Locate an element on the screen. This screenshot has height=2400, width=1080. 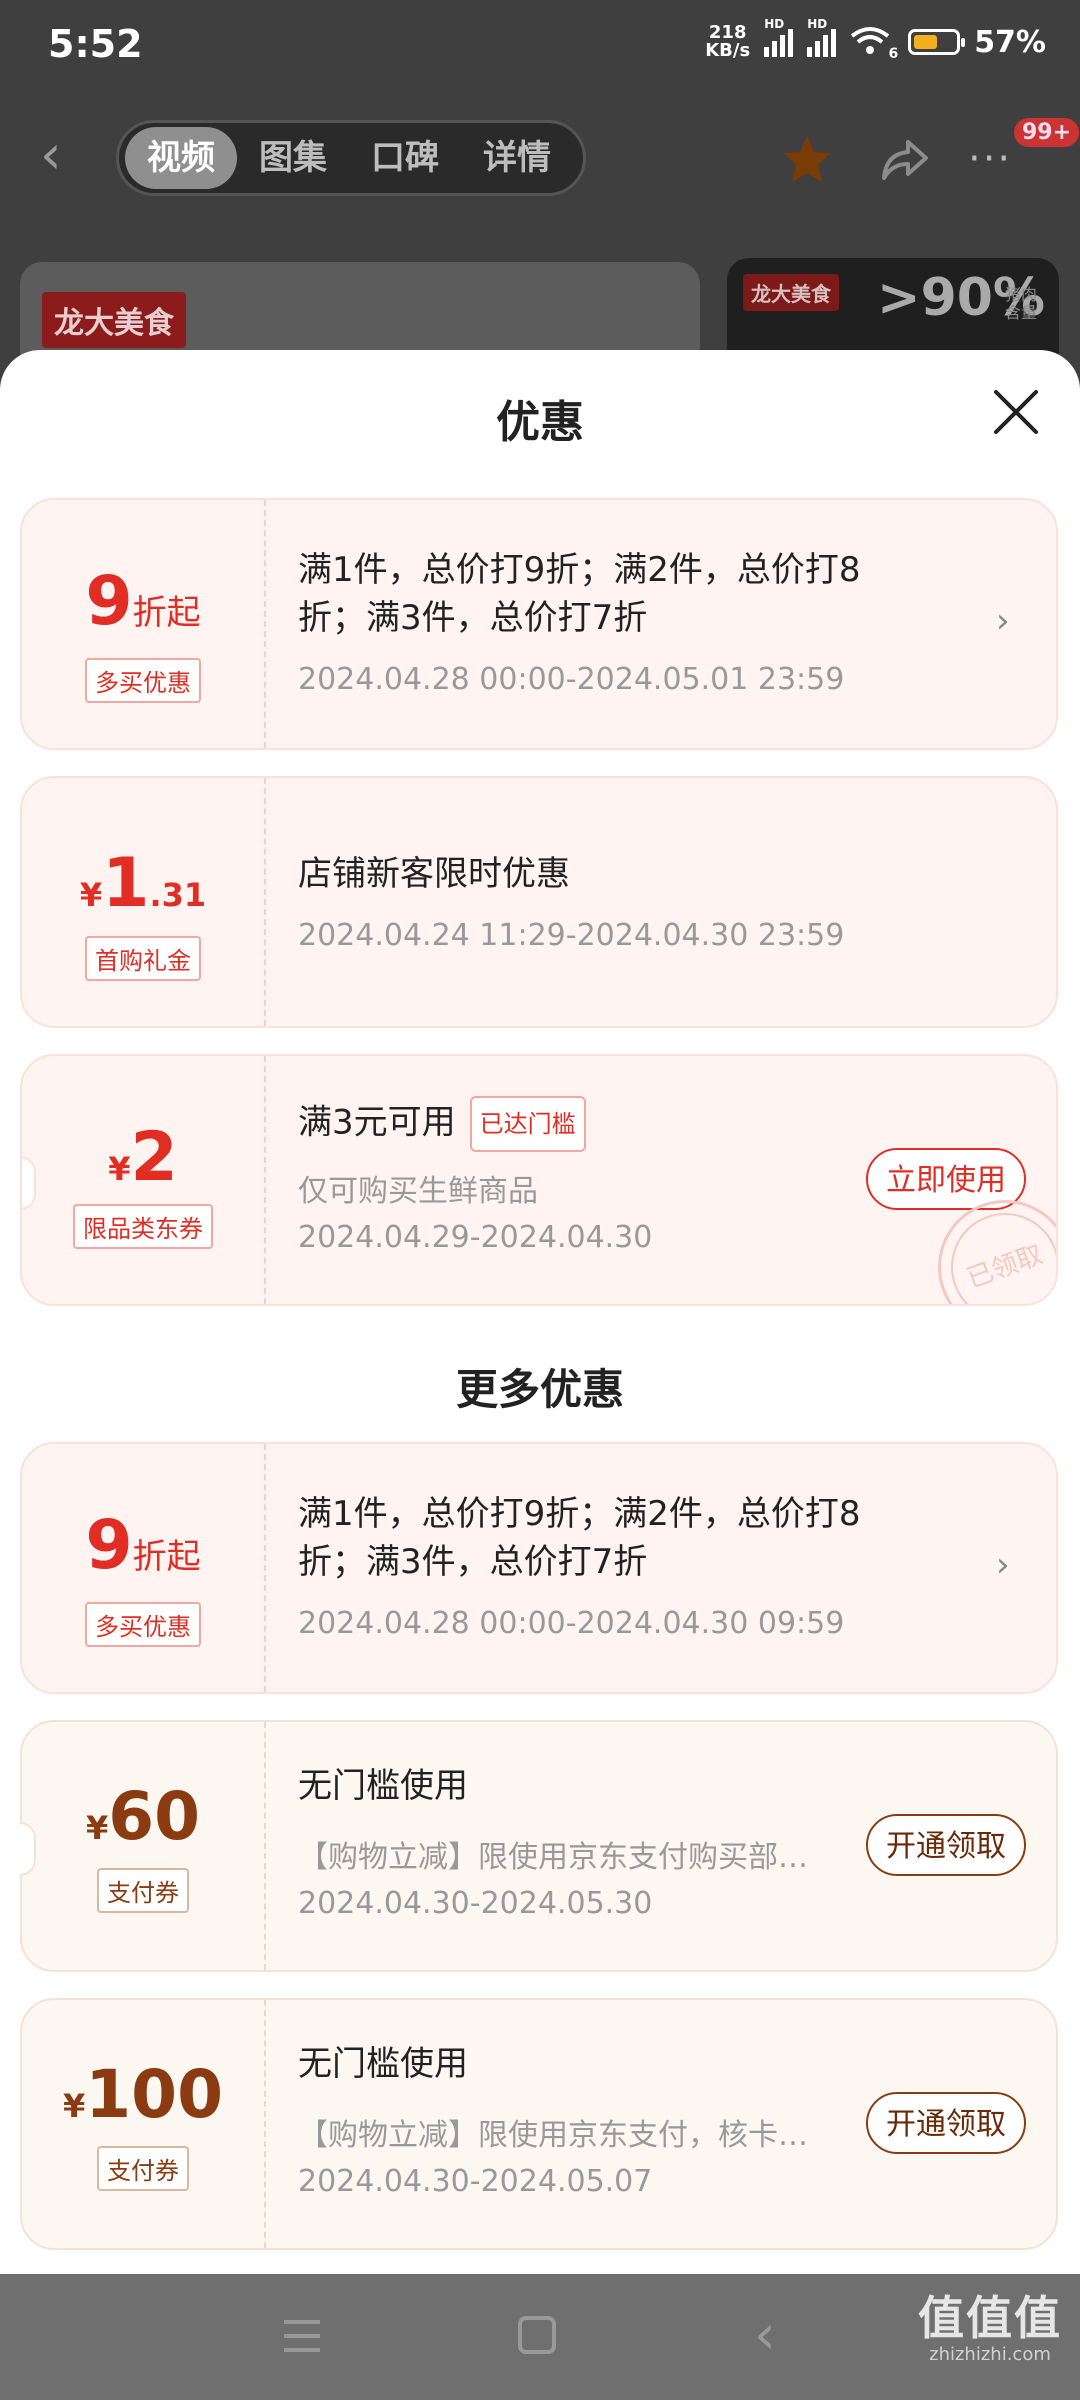
tab-video: 视频 is located at coordinates (181, 158).